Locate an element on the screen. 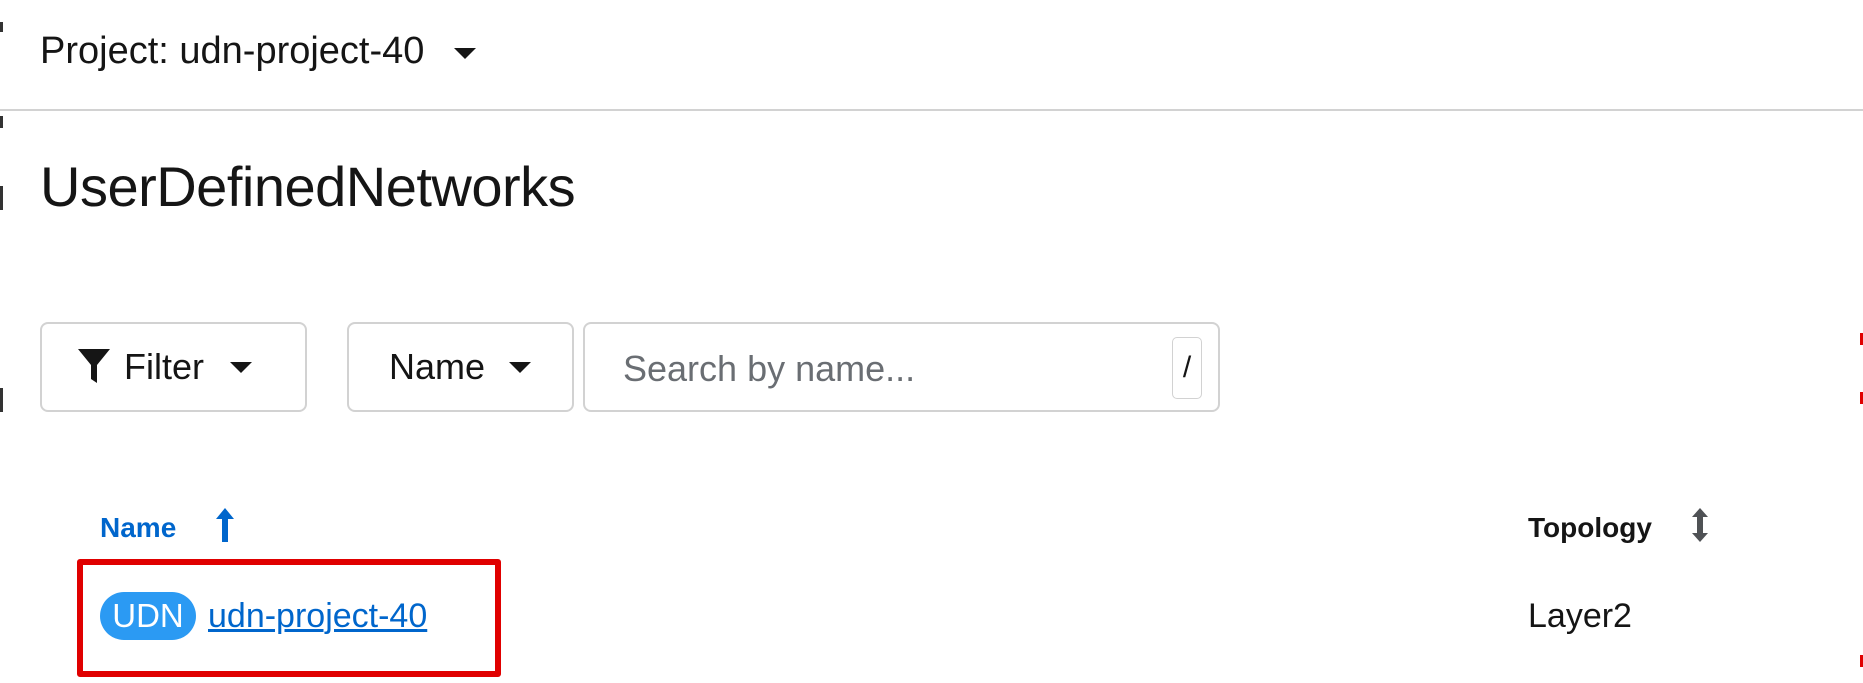 This screenshot has width=1863, height=683. attribute-dropdown-button: Name is located at coordinates (460, 367).